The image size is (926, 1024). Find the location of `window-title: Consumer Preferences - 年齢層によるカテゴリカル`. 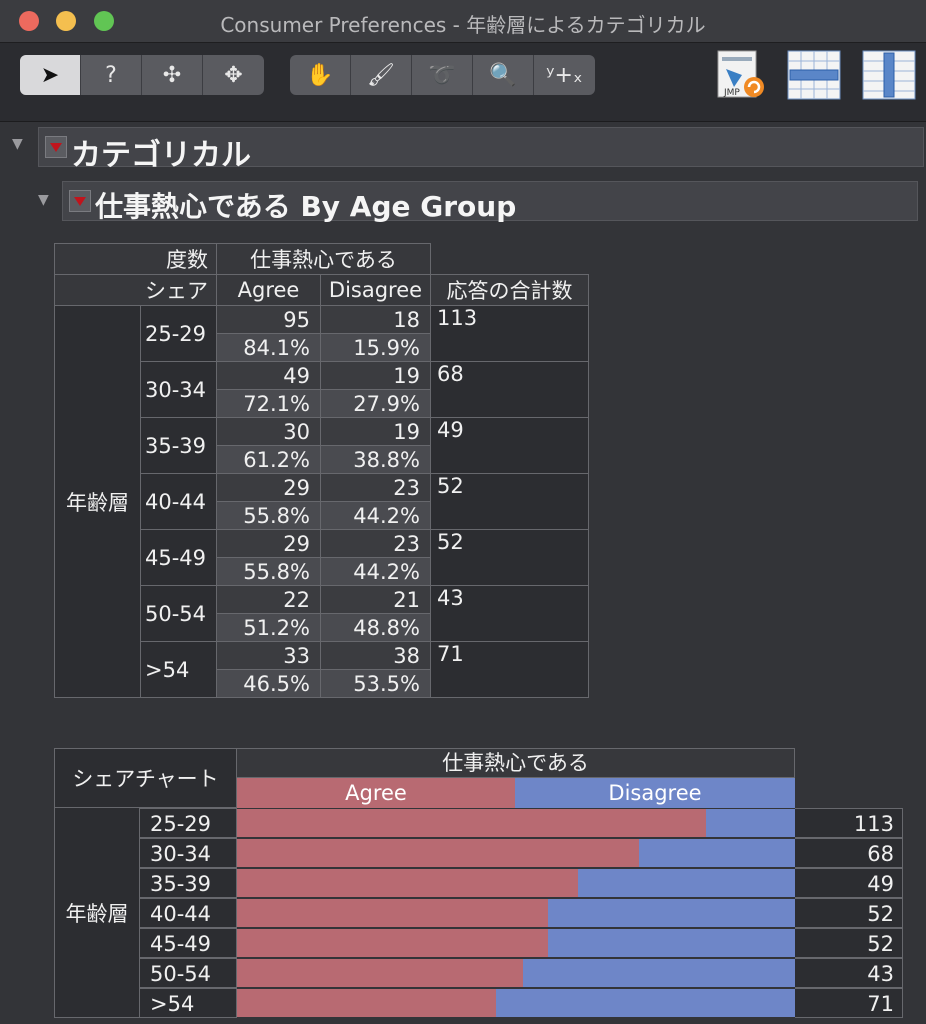

window-title: Consumer Preferences - 年齢層によるカテゴリカル is located at coordinates (463, 25).